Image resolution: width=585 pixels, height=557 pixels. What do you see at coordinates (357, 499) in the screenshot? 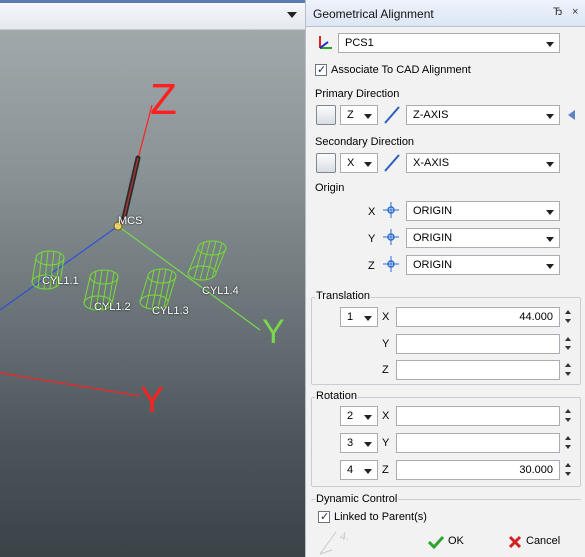
I see `dynamic-control-label: Dynamic Control` at bounding box center [357, 499].